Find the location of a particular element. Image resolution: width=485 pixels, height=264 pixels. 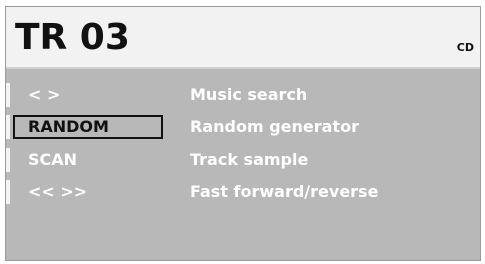

menu-item-scan: SCAN Track sample is located at coordinates (243, 160).